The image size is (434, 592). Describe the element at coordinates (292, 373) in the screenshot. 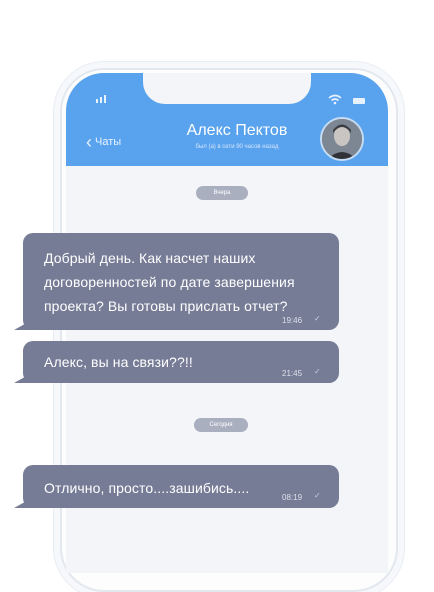

I see `message-time: 21:45` at that location.